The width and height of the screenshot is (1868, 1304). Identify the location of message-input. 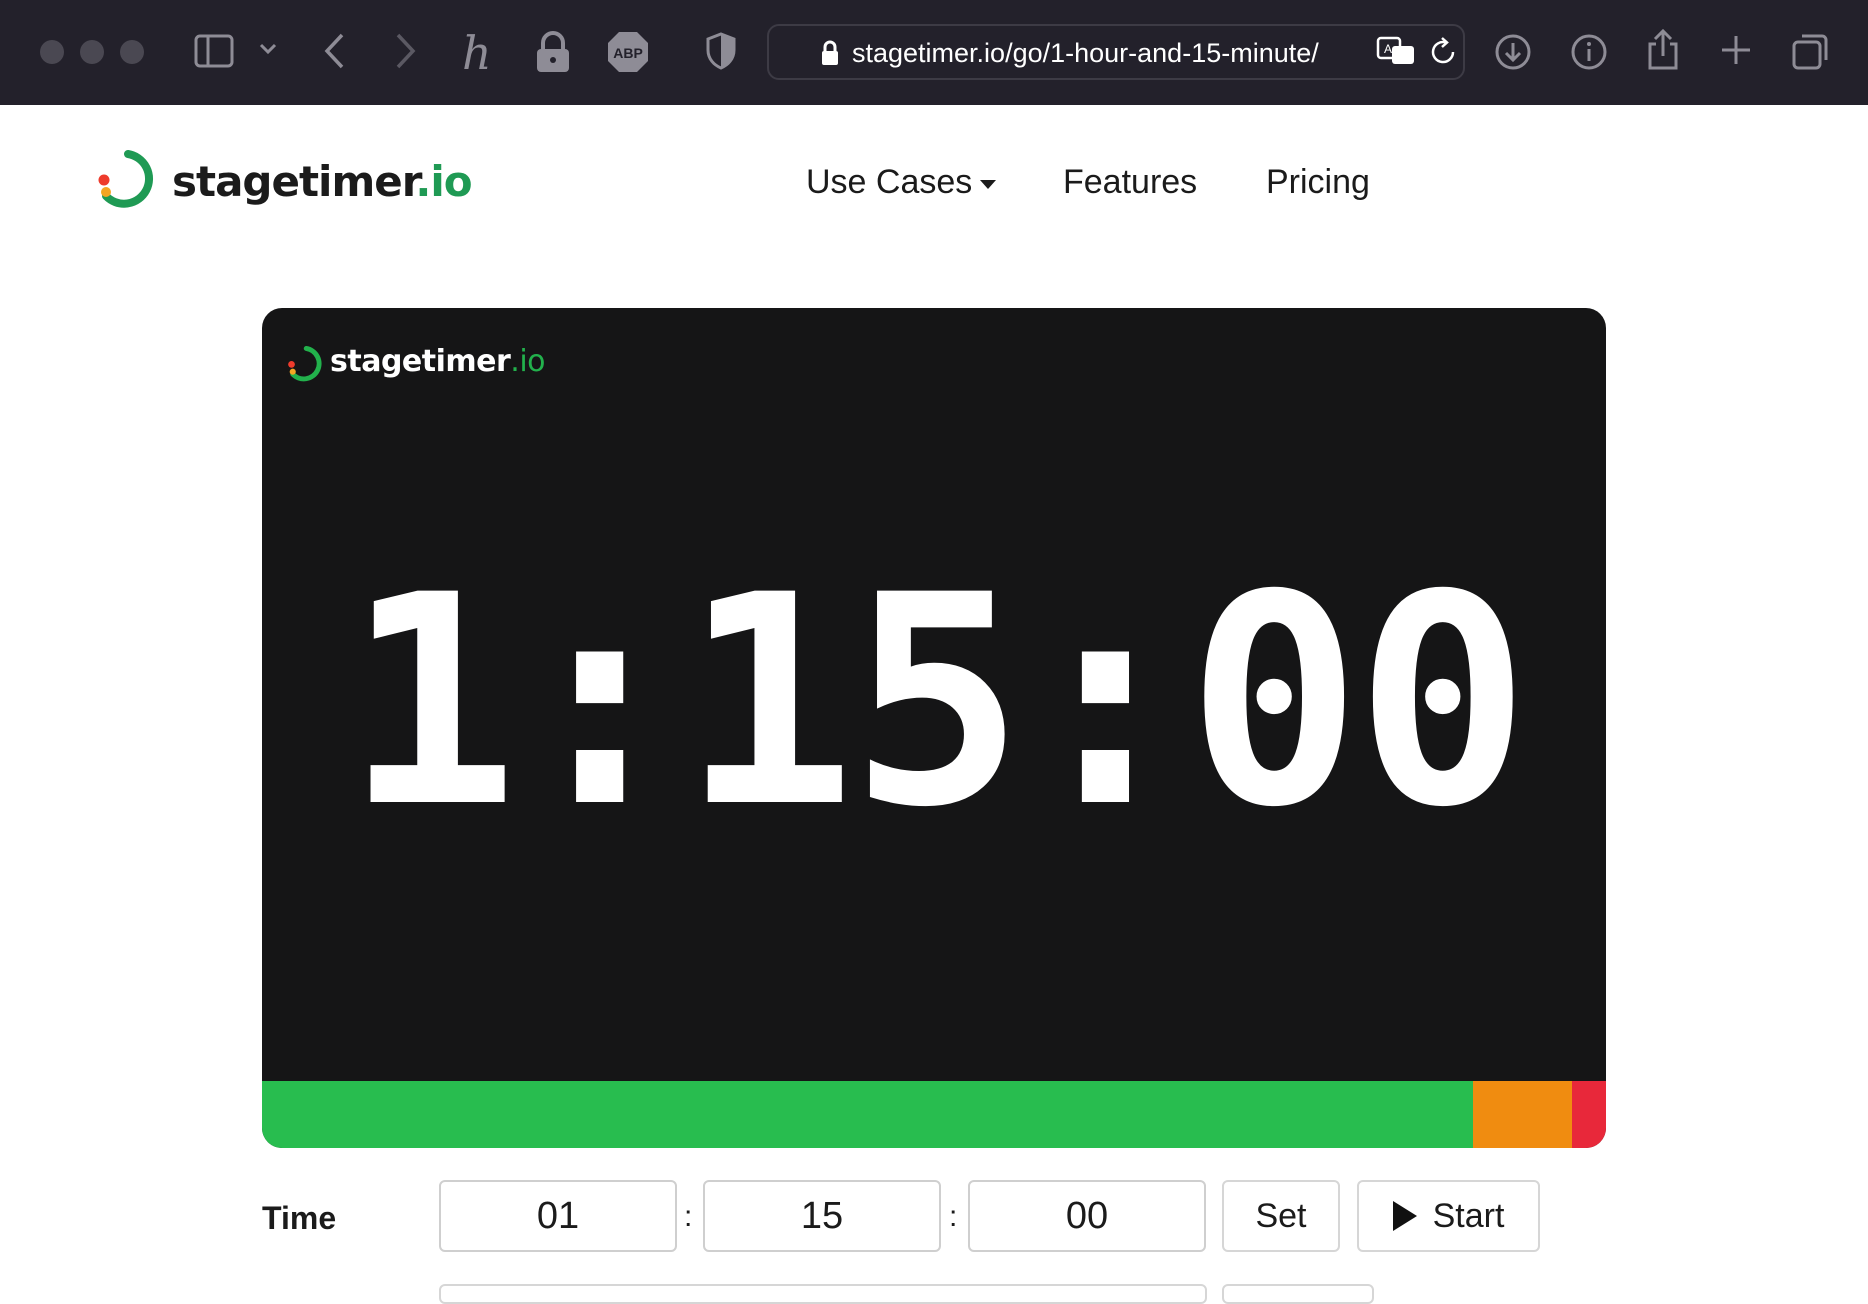
(823, 1294).